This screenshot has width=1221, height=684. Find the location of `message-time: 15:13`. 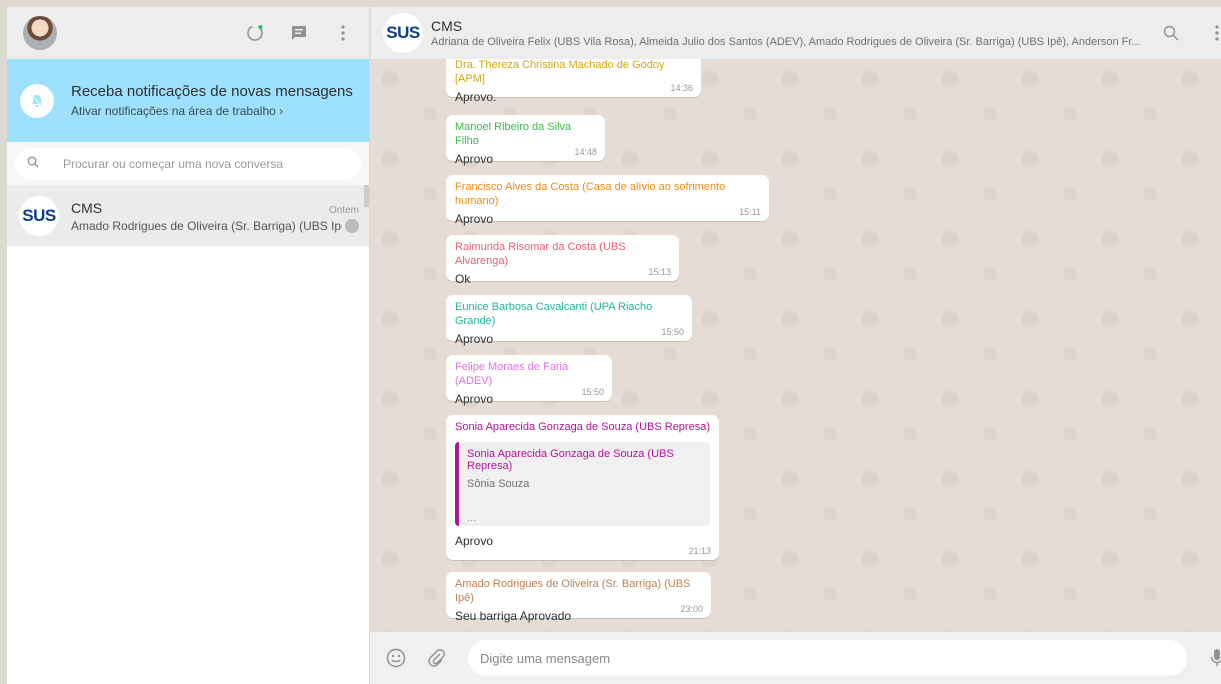

message-time: 15:13 is located at coordinates (659, 272).